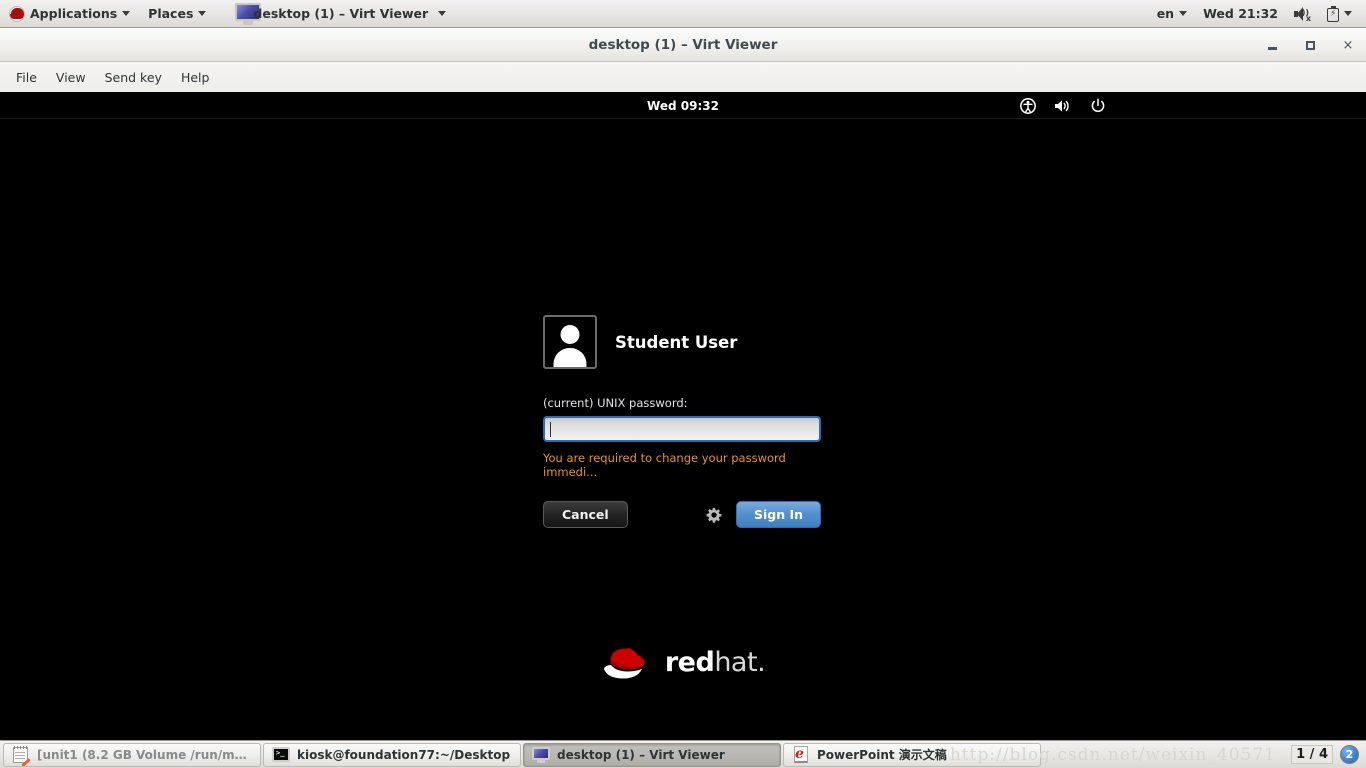 The image size is (1366, 768). I want to click on menu-help: Help, so click(195, 77).